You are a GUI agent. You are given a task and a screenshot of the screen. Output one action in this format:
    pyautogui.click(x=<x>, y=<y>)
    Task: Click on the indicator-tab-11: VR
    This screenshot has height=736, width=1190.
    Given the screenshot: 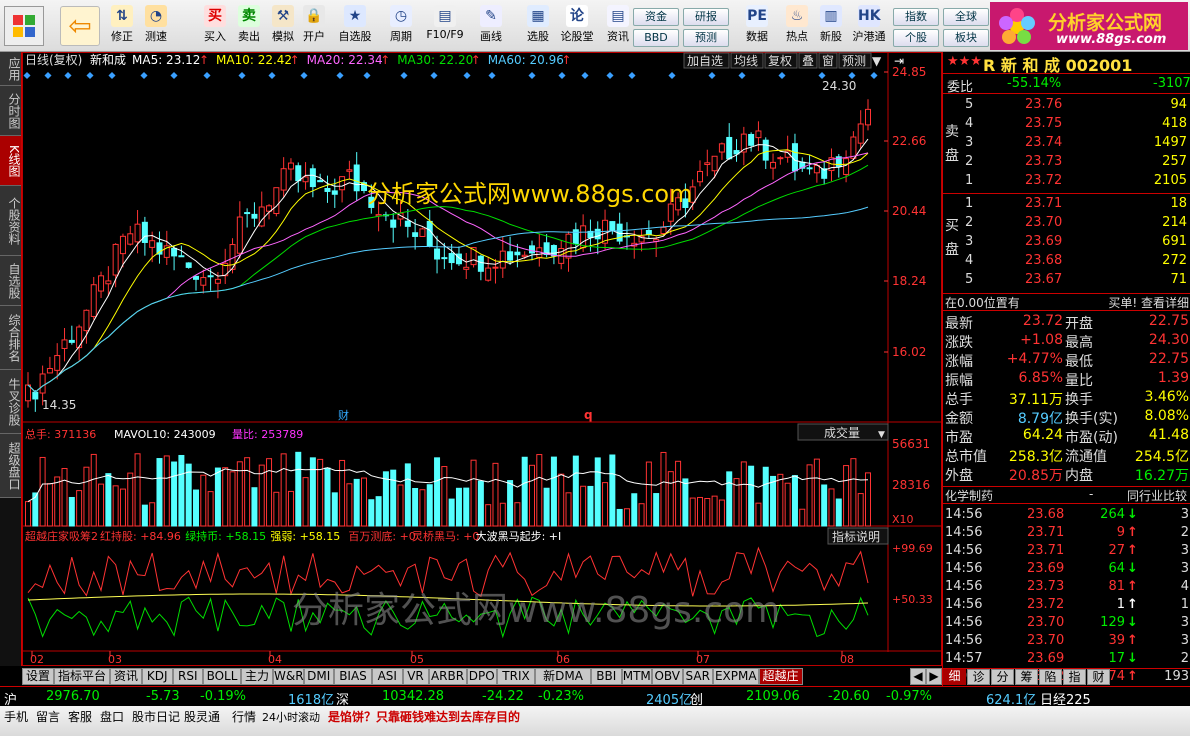 What is the action you would take?
    pyautogui.click(x=415, y=676)
    